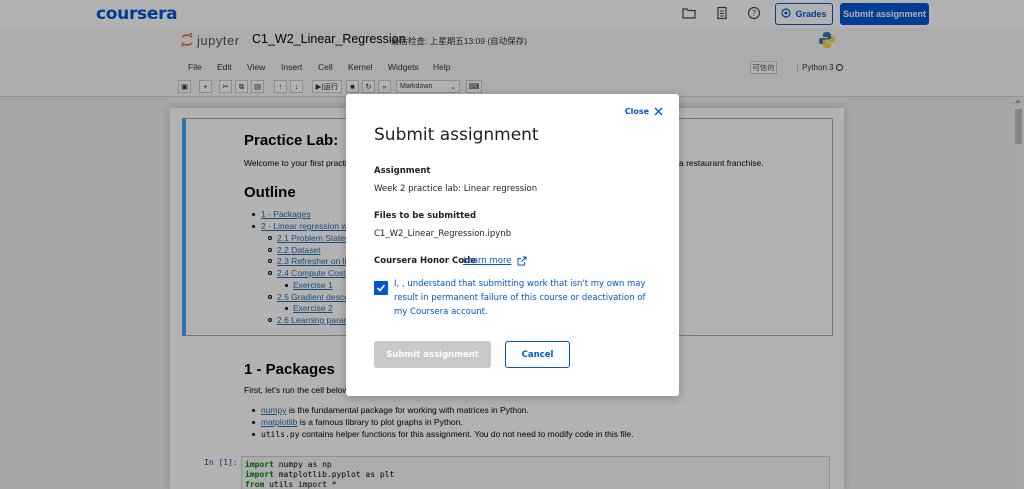 The width and height of the screenshot is (1024, 489). Describe the element at coordinates (658, 111) in the screenshot. I see `close-icon` at that location.